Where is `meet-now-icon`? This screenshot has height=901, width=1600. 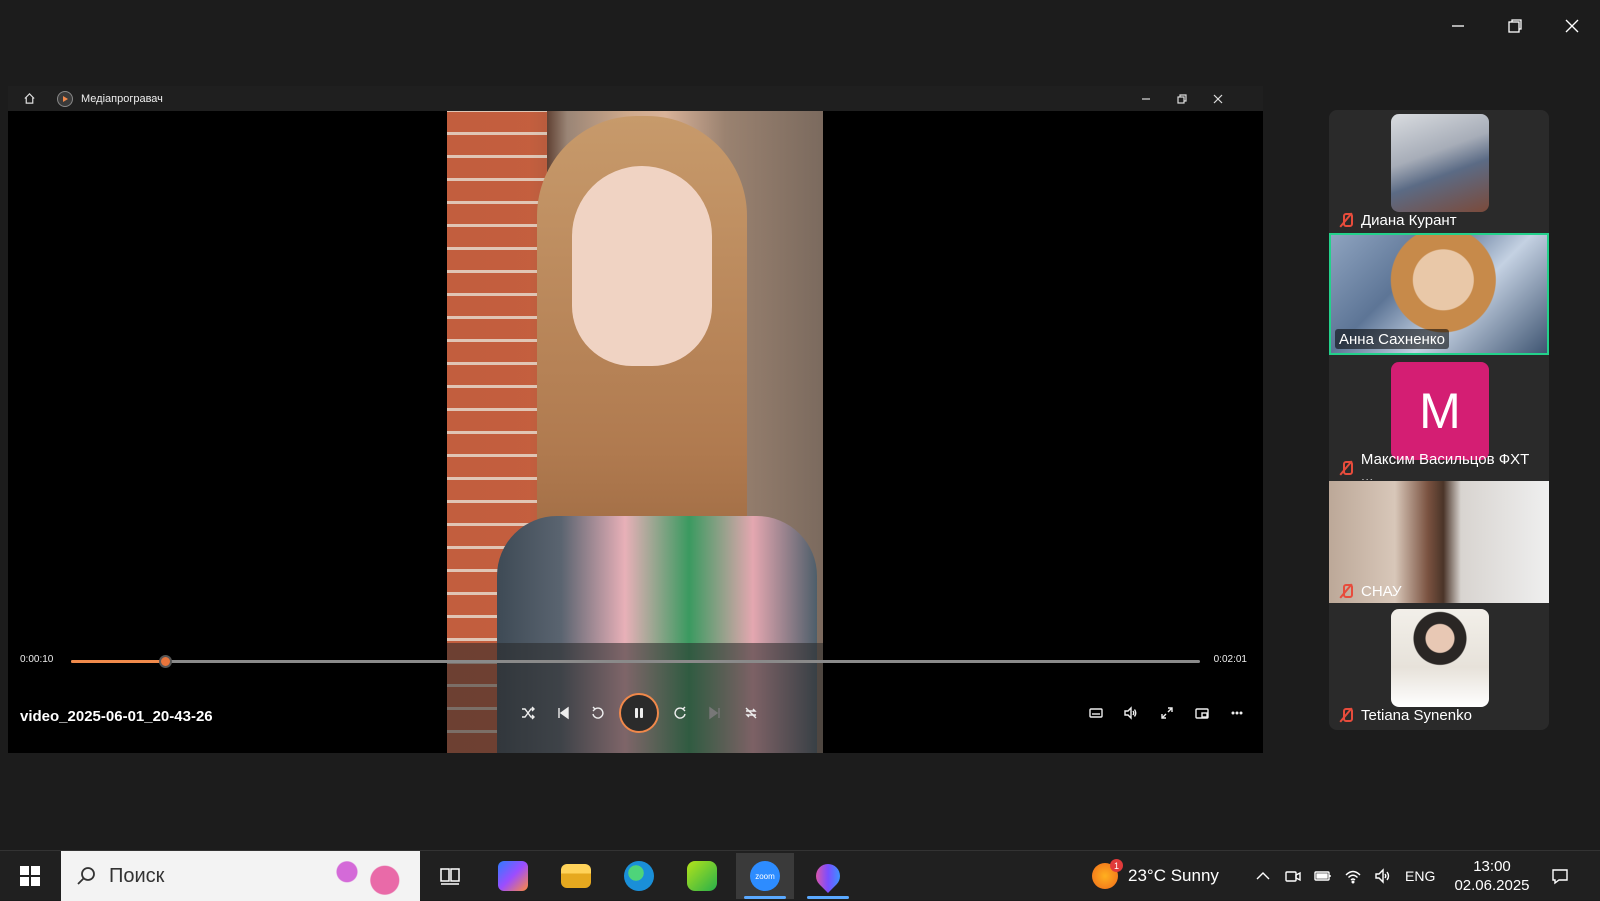
meet-now-icon is located at coordinates (1293, 876).